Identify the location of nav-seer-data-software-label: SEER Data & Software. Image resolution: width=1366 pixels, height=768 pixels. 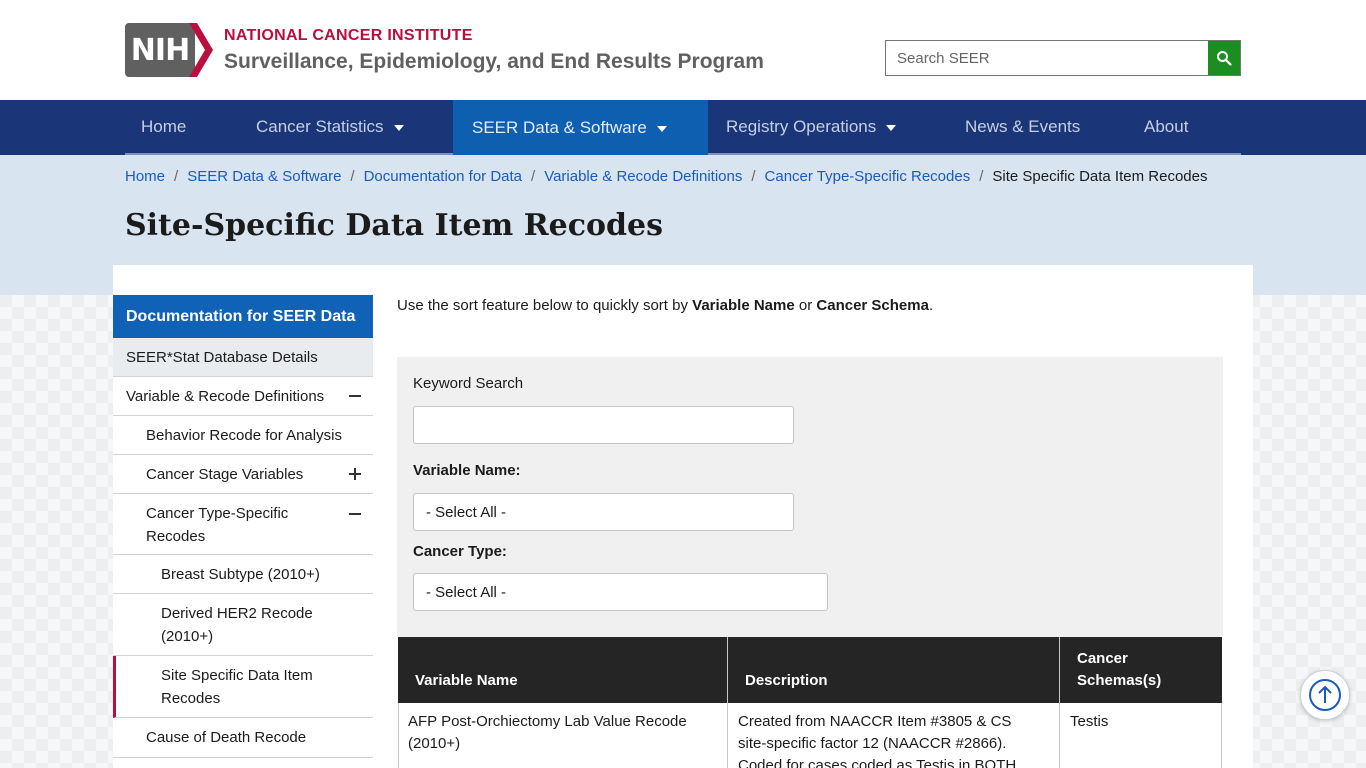
(559, 127).